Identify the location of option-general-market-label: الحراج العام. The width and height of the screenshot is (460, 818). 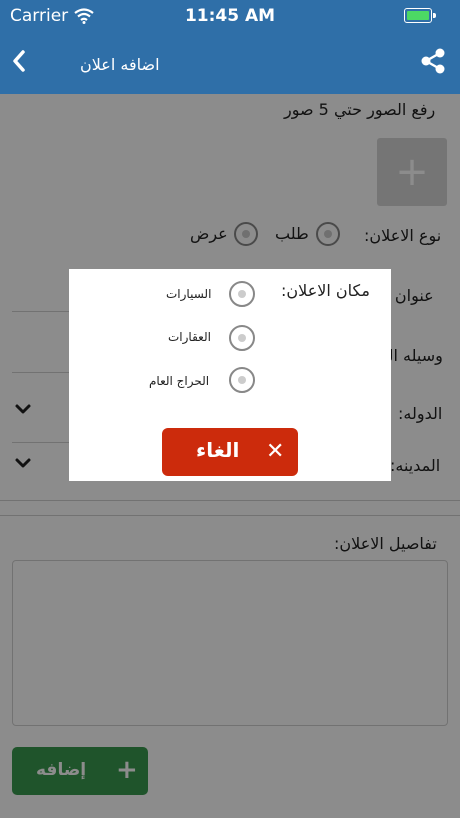
(179, 381).